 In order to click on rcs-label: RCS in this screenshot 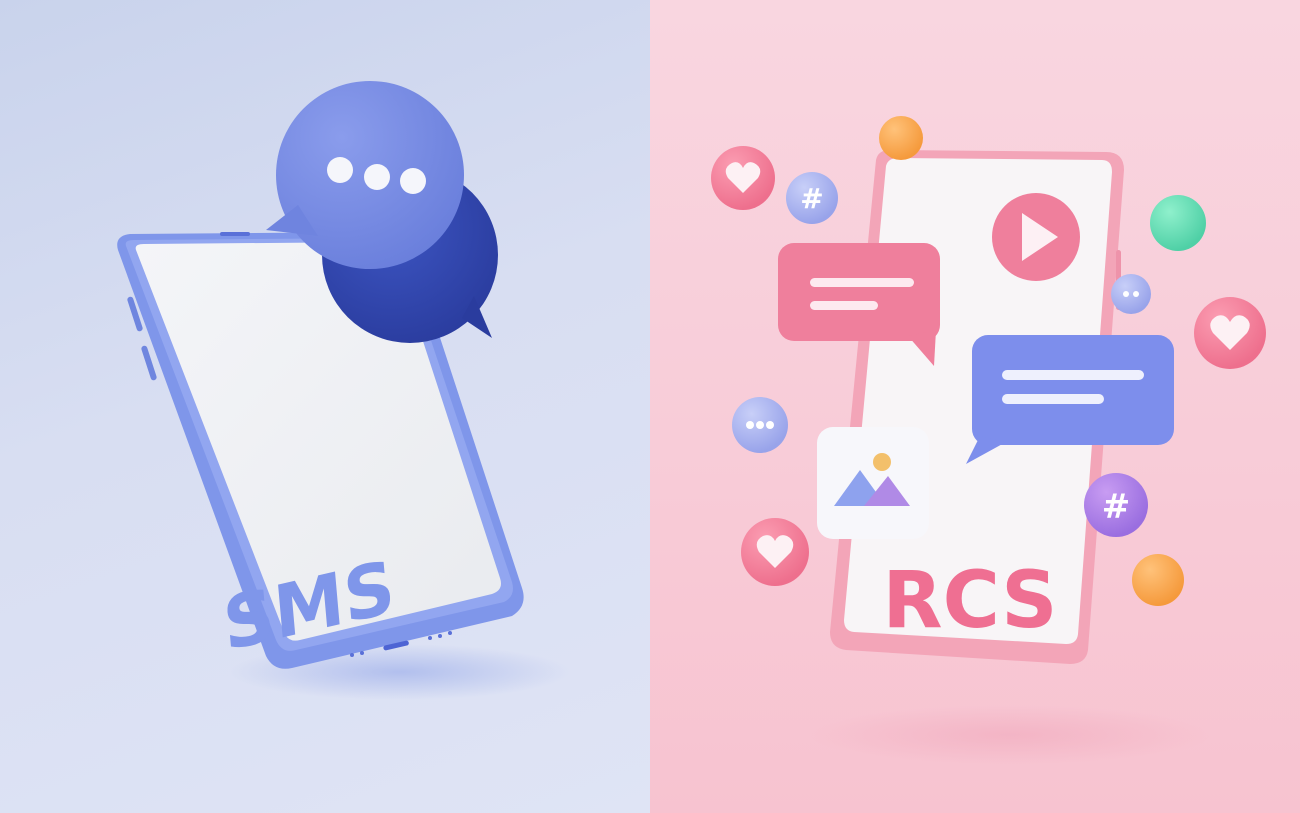, I will do `click(970, 601)`.